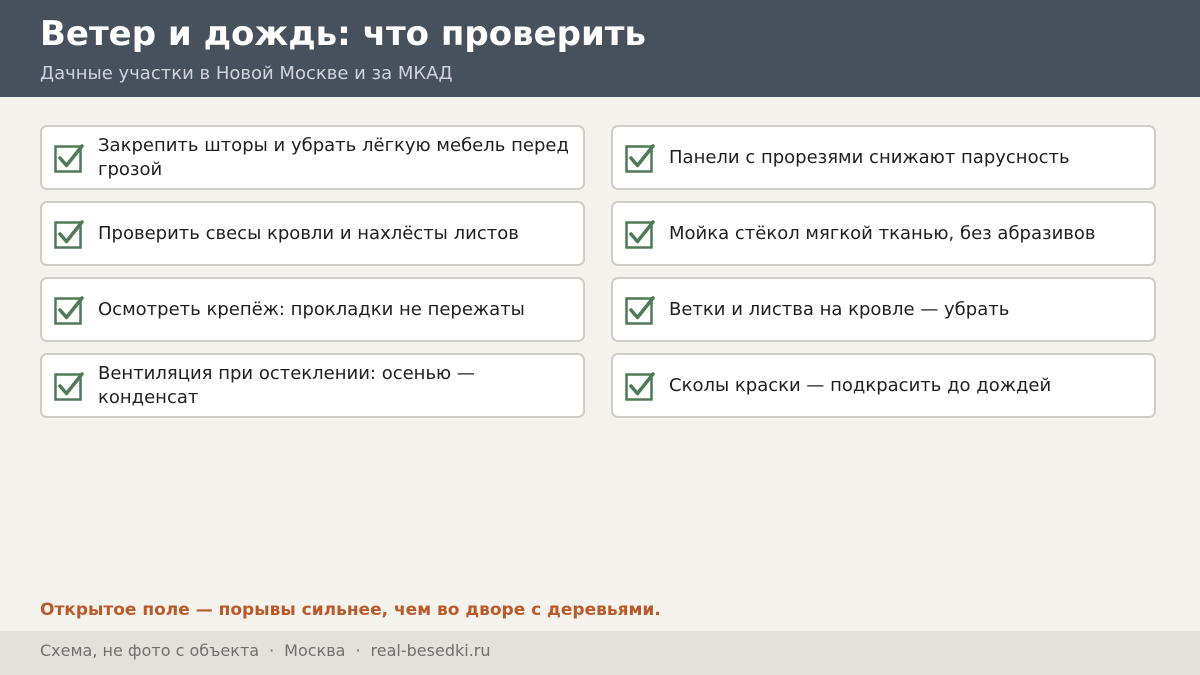 The width and height of the screenshot is (1200, 675). I want to click on checklist-item: Ветки и листва на кровле — убрать, so click(883, 309).